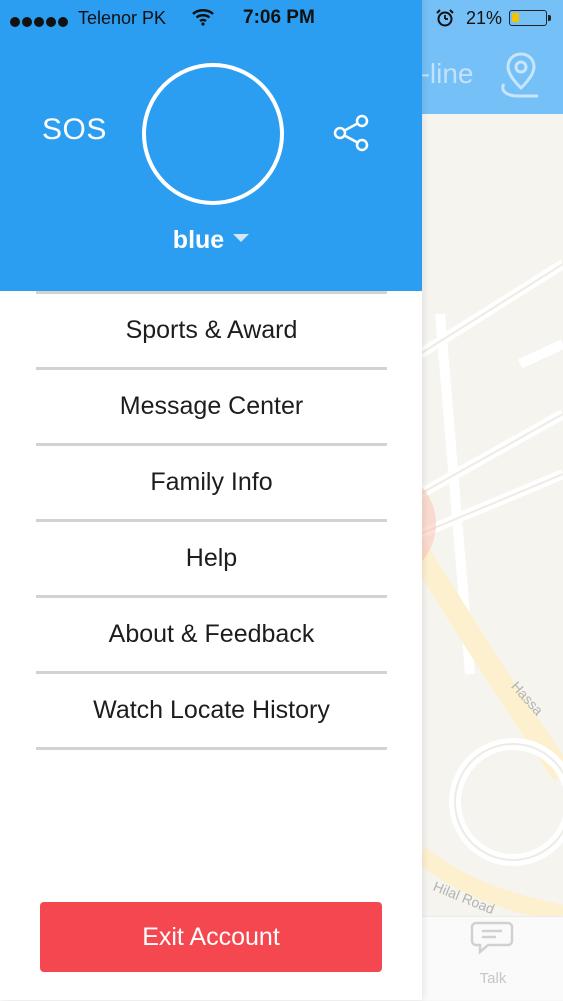 Image resolution: width=563 pixels, height=1001 pixels. I want to click on menu-item-watch-locate-history: Watch Locate History, so click(211, 712).